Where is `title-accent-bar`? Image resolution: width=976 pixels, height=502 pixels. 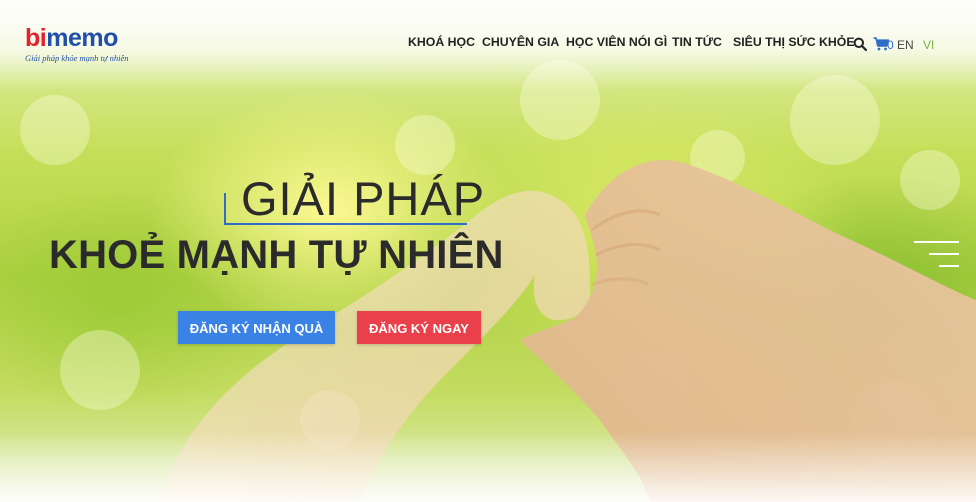
title-accent-bar is located at coordinates (225, 209).